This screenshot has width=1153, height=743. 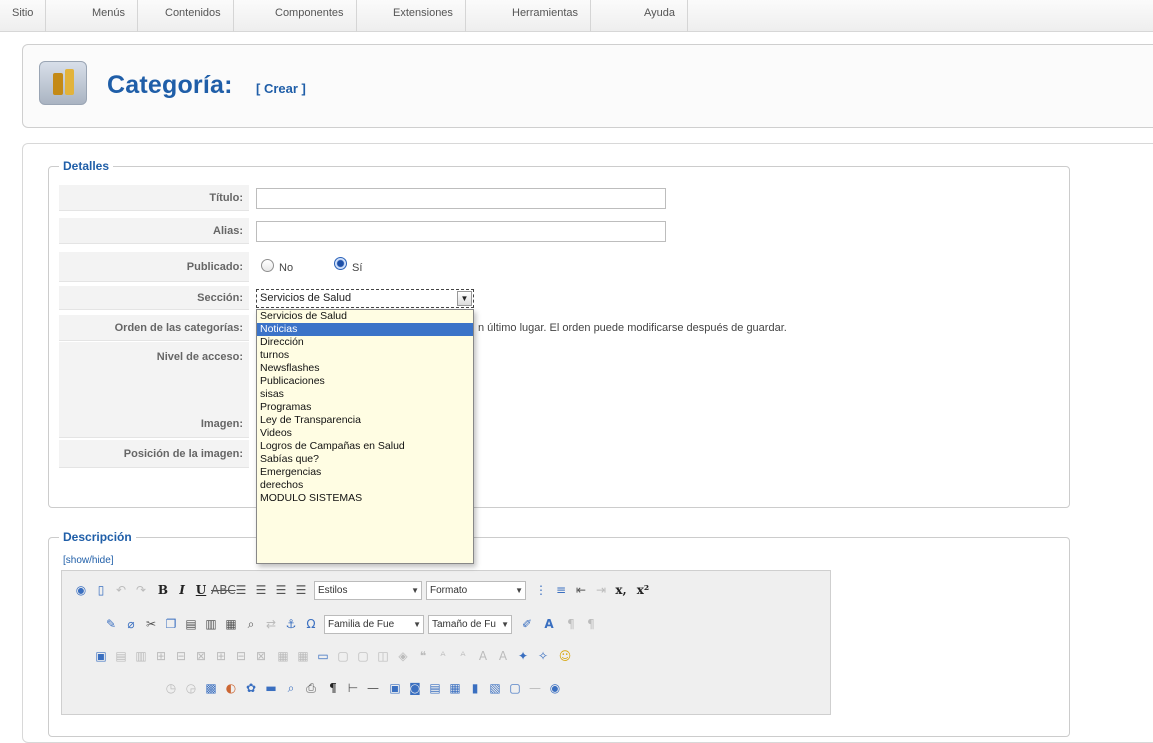 I want to click on section-option-highlighted: Noticias, so click(x=365, y=329).